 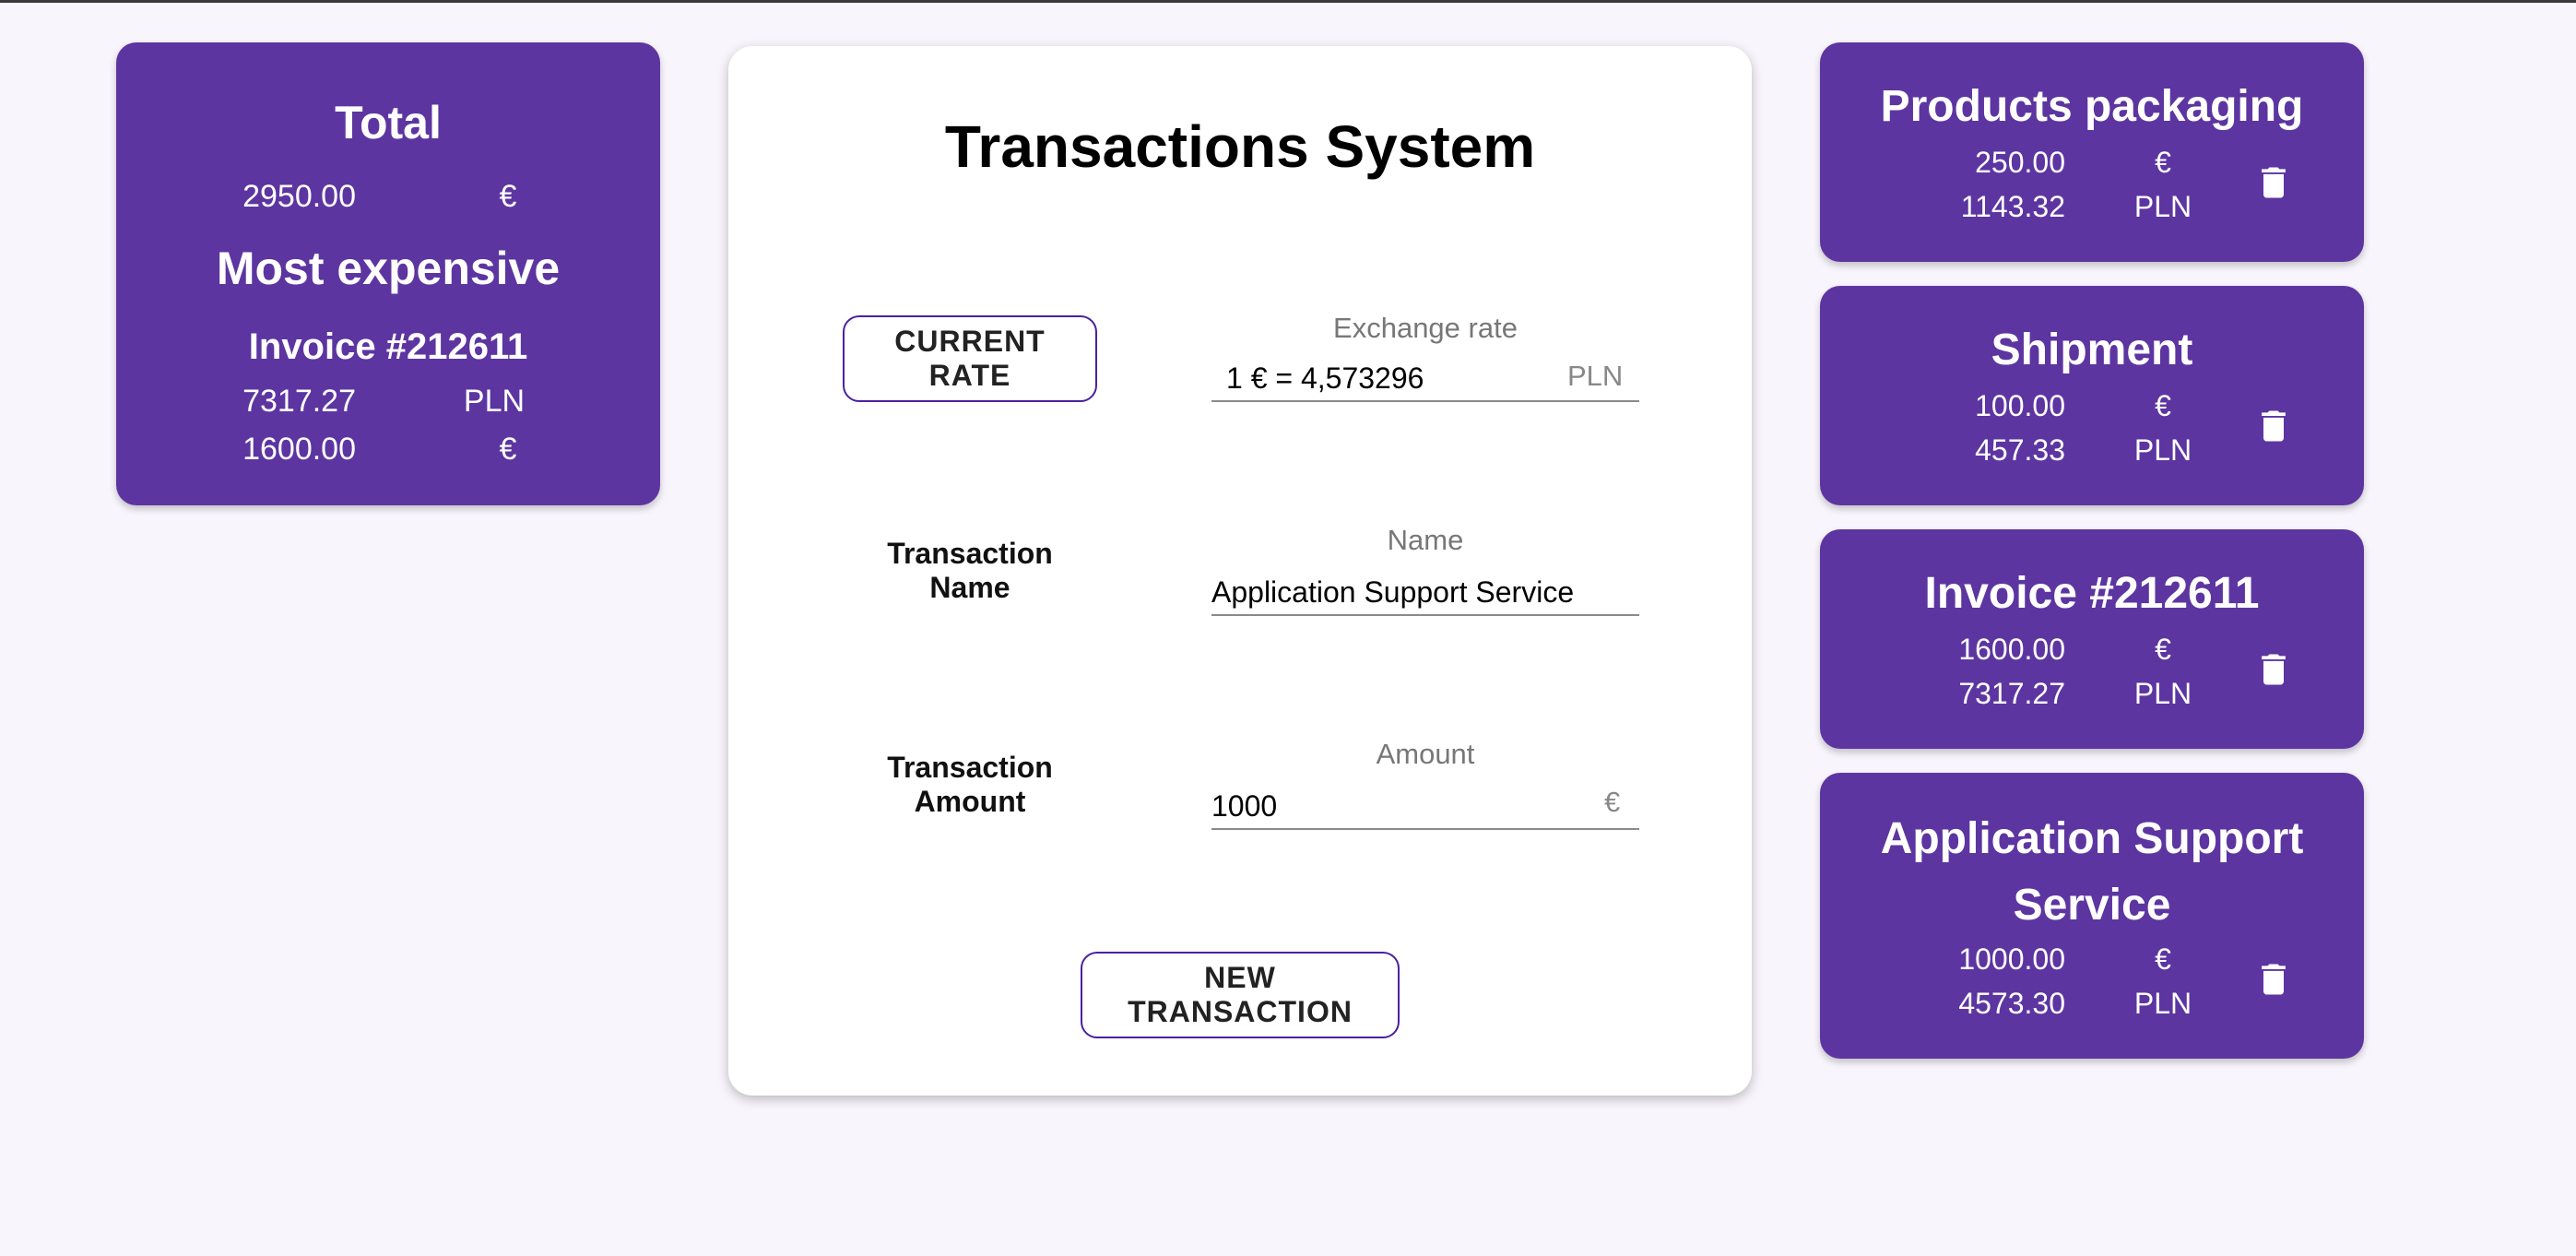 What do you see at coordinates (2092, 106) in the screenshot?
I see `transaction-name: Products packaging` at bounding box center [2092, 106].